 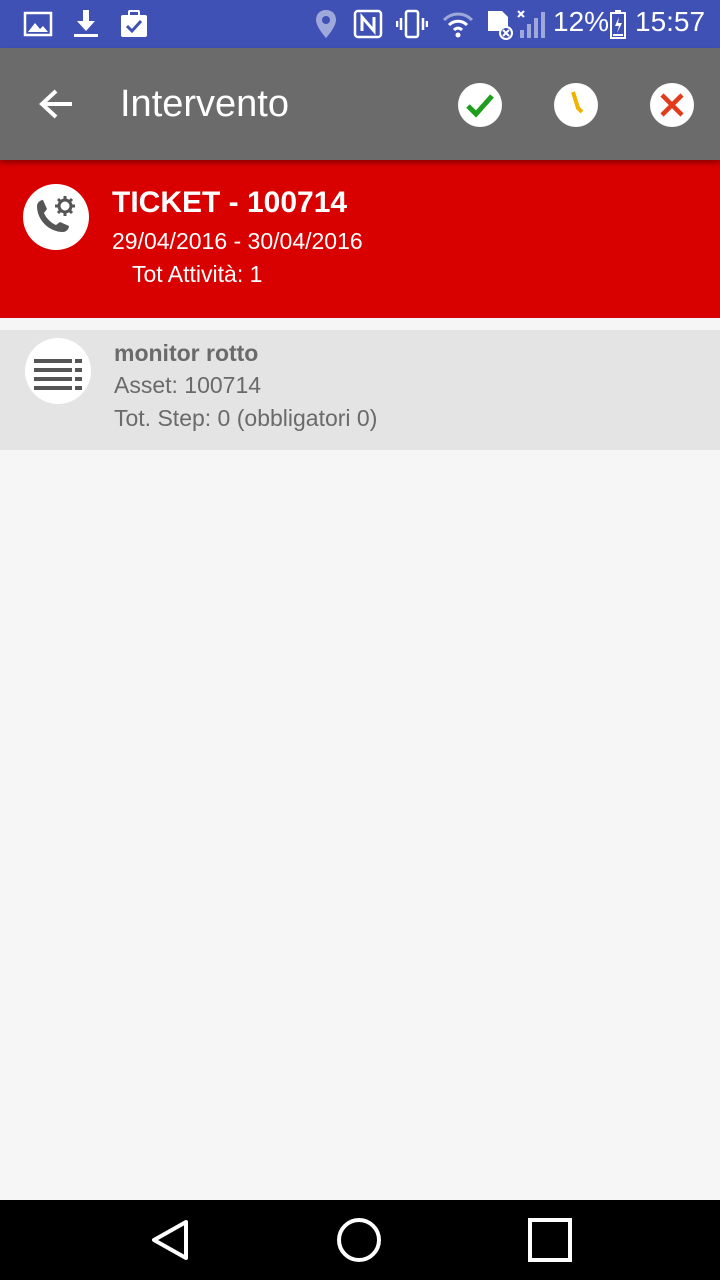 What do you see at coordinates (58, 374) in the screenshot?
I see `list-icon` at bounding box center [58, 374].